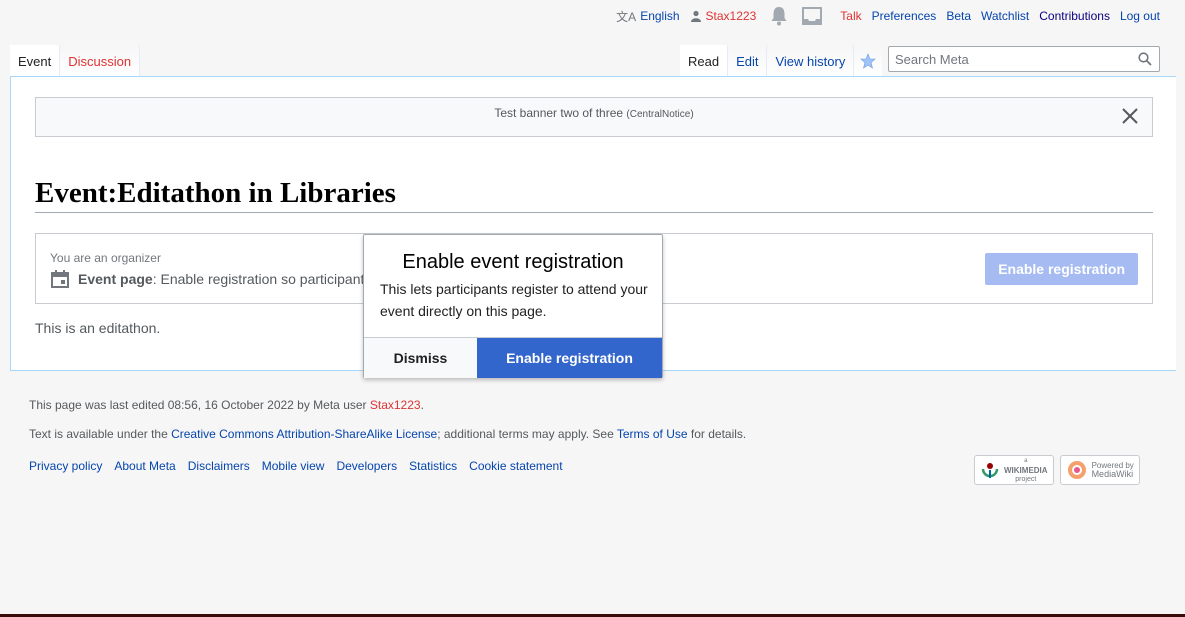 Image resolution: width=1185 pixels, height=617 pixels. Describe the element at coordinates (65, 466) in the screenshot. I see `footer-link-privacy: Privacy policy` at that location.